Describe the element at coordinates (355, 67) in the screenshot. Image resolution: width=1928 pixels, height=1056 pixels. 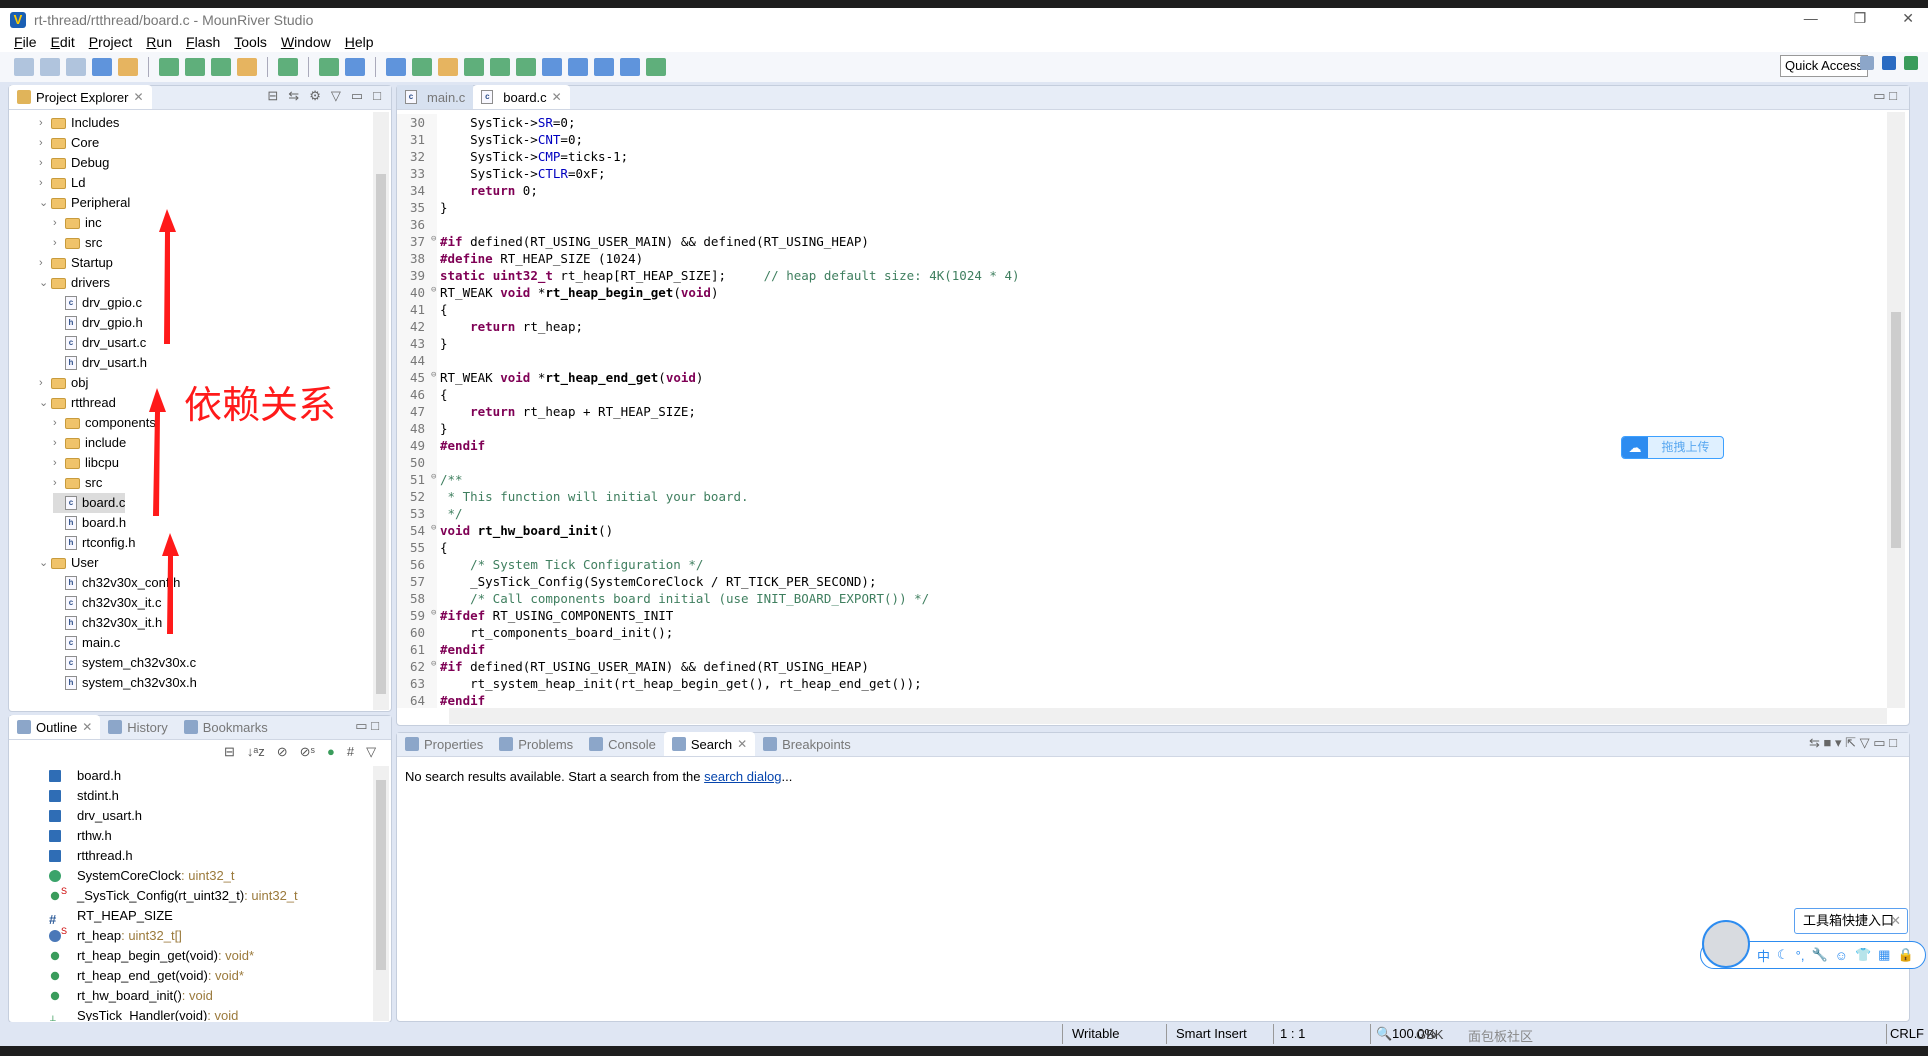
I see `search-icon` at that location.